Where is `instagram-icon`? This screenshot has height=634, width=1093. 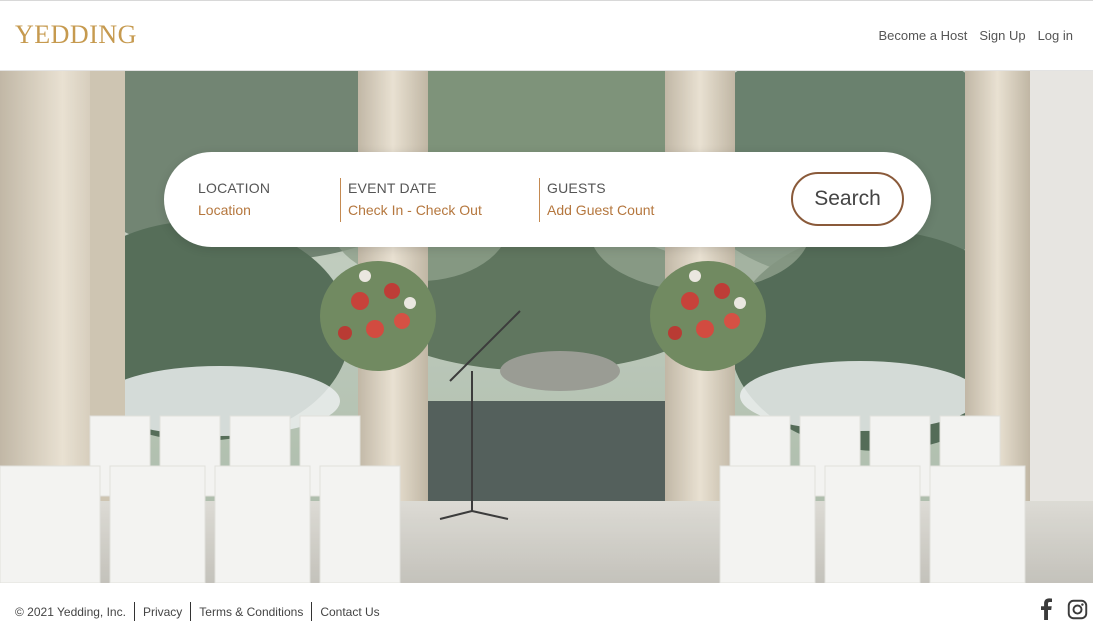 instagram-icon is located at coordinates (1077, 609).